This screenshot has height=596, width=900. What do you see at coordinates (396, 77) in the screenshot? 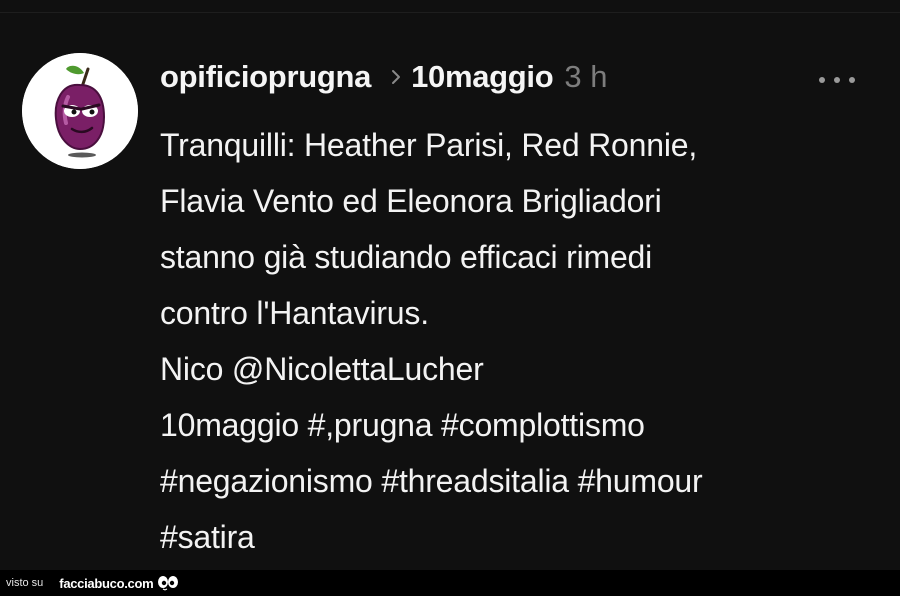
I see `chevron-right-icon` at bounding box center [396, 77].